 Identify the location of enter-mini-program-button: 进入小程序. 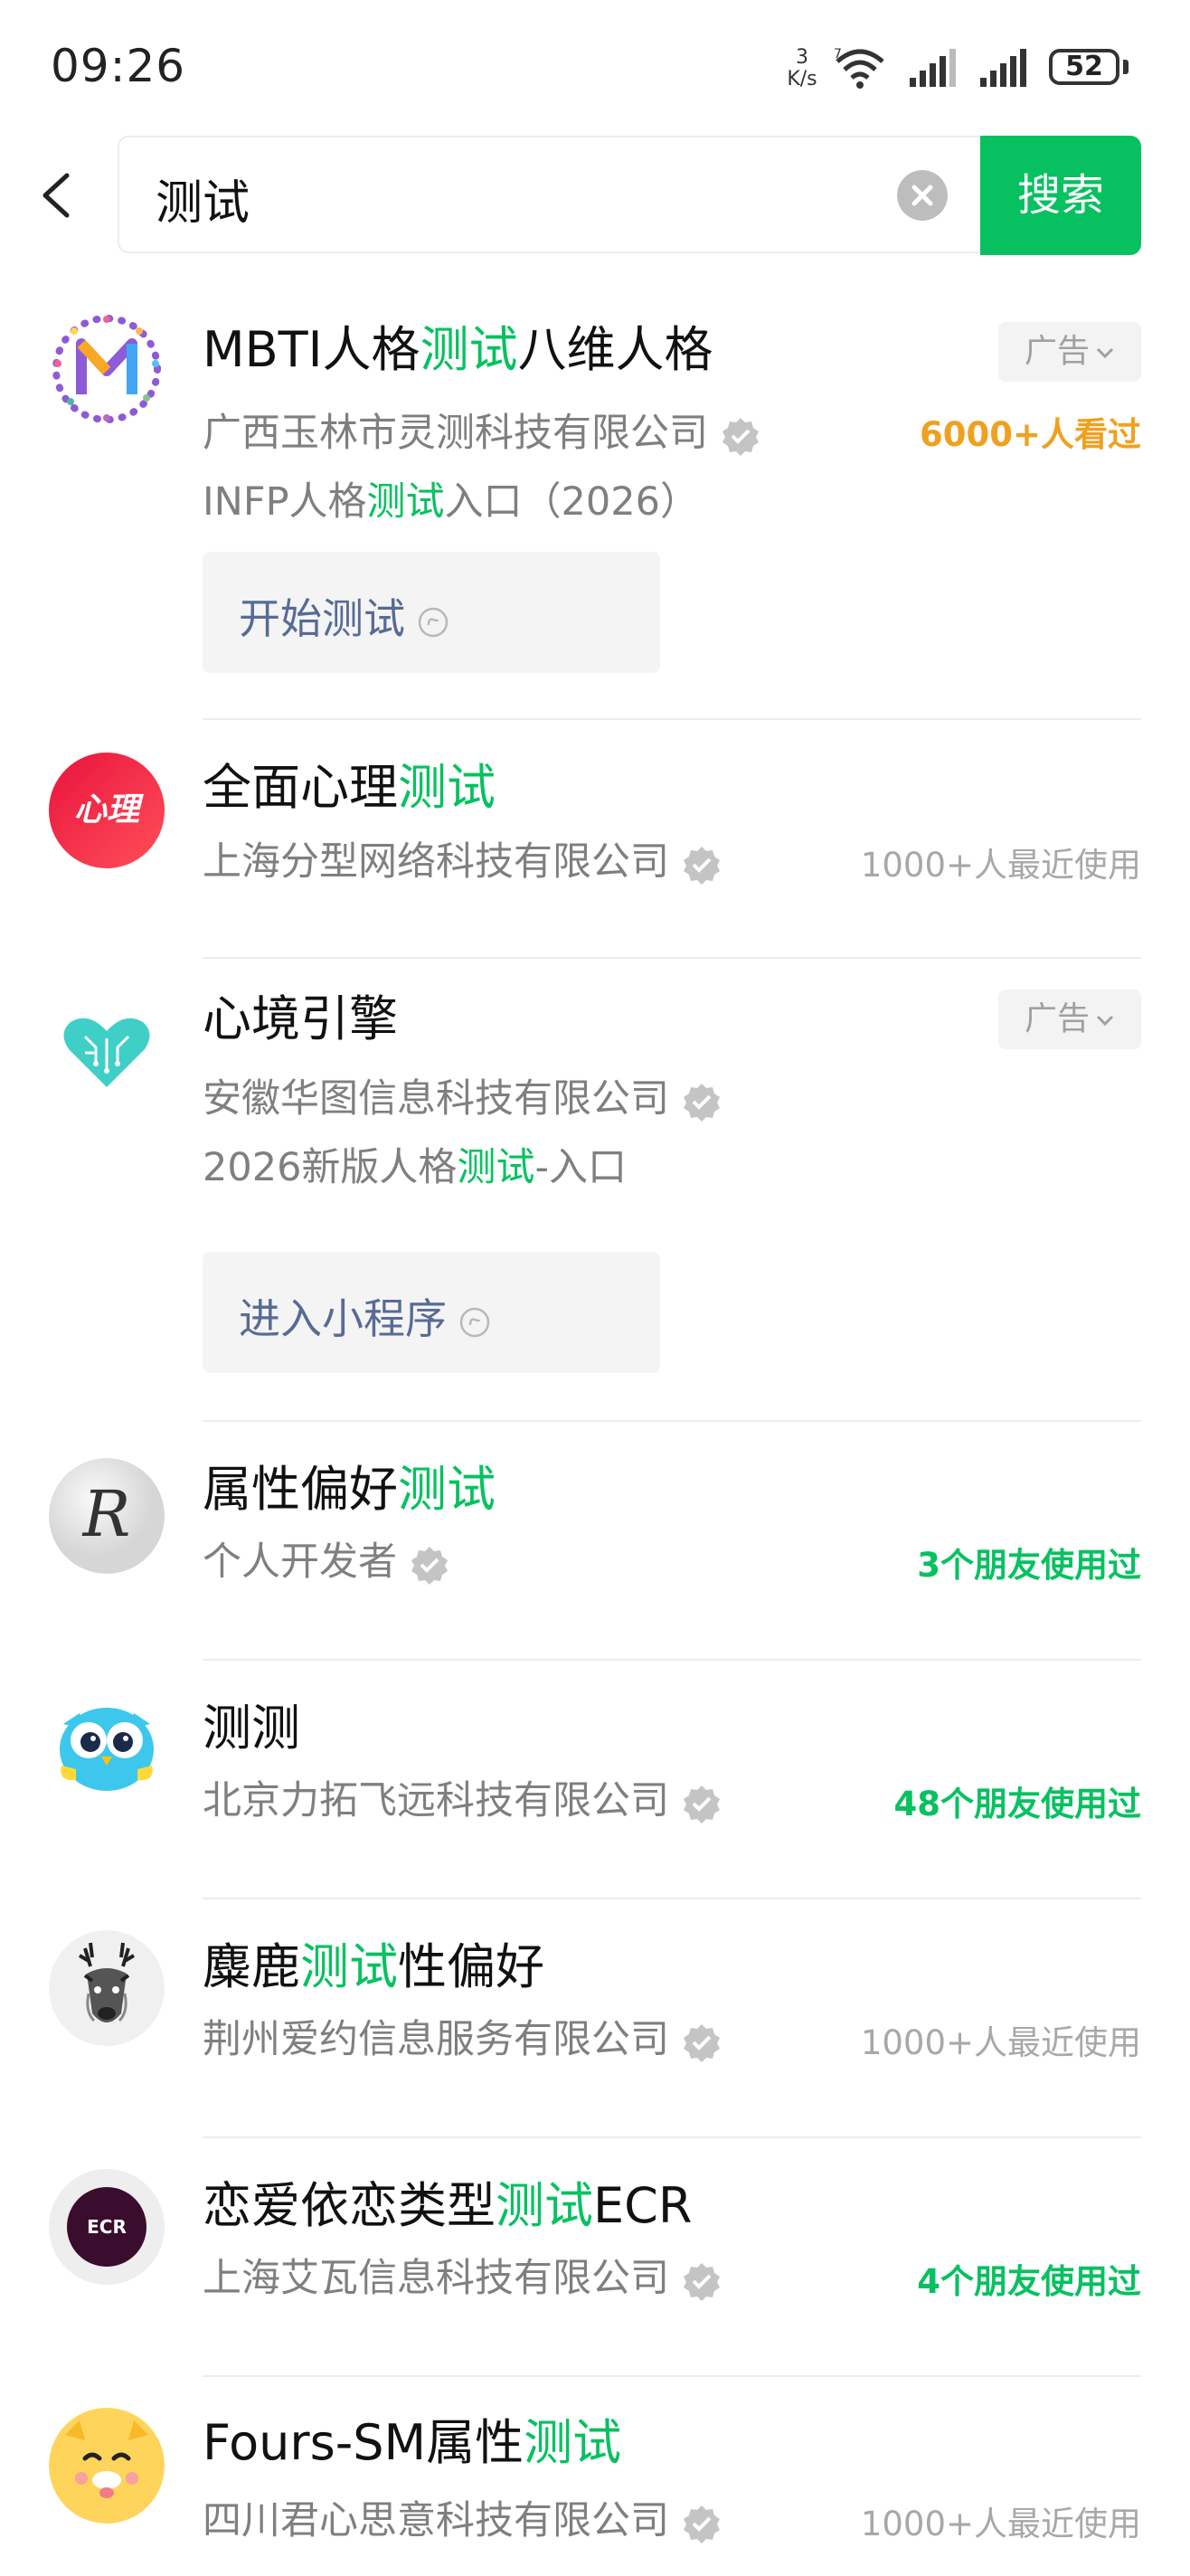
(432, 1312).